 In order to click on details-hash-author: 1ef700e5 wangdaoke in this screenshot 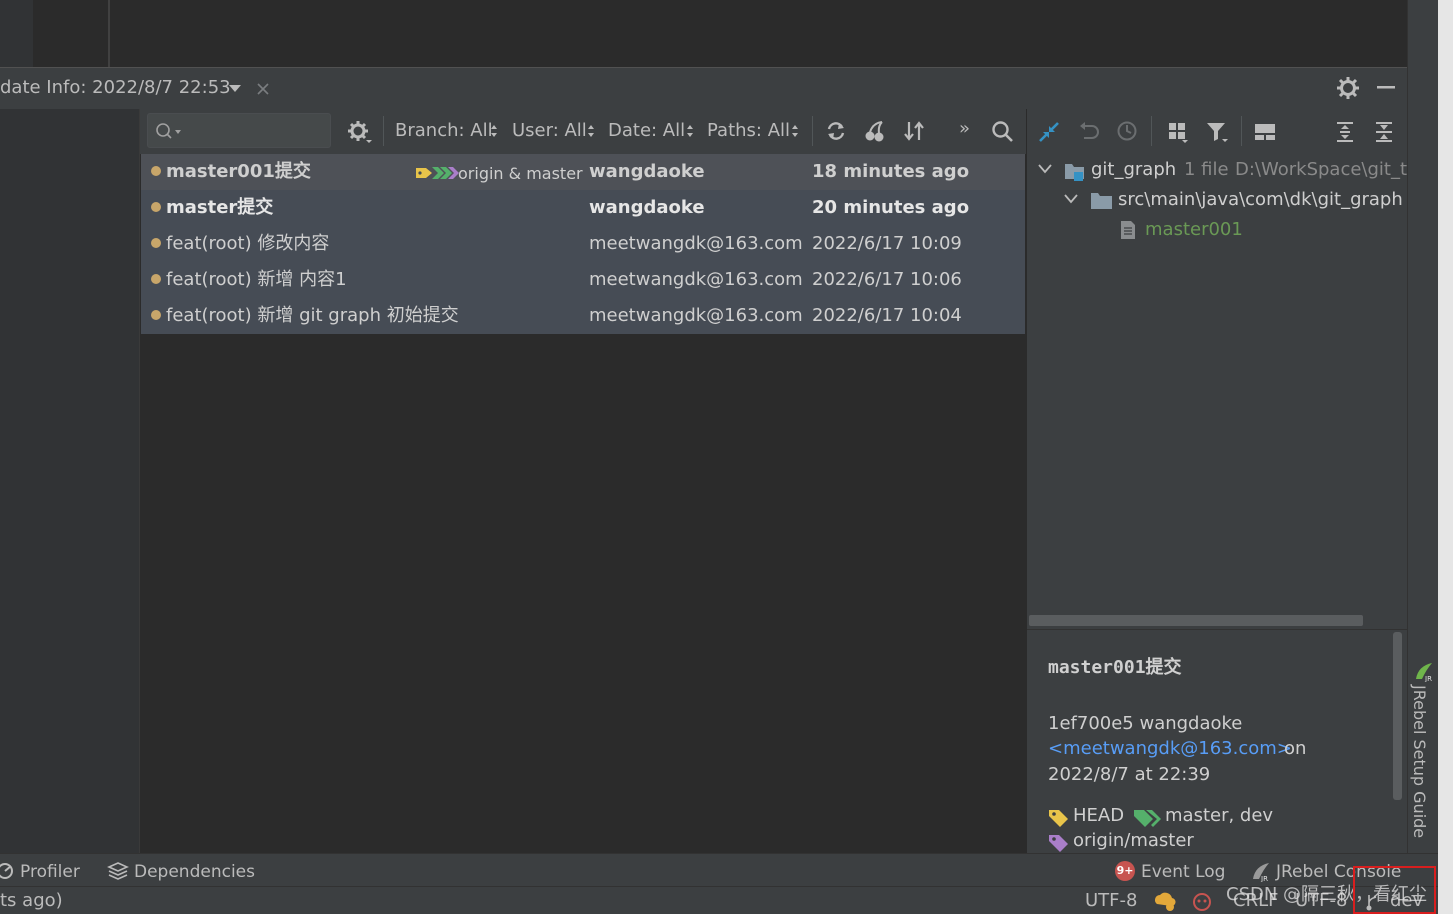, I will do `click(1145, 723)`.